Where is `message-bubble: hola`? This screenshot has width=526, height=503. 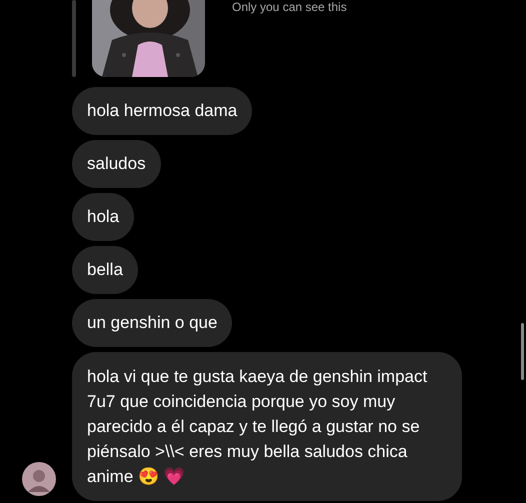
message-bubble: hola is located at coordinates (103, 217).